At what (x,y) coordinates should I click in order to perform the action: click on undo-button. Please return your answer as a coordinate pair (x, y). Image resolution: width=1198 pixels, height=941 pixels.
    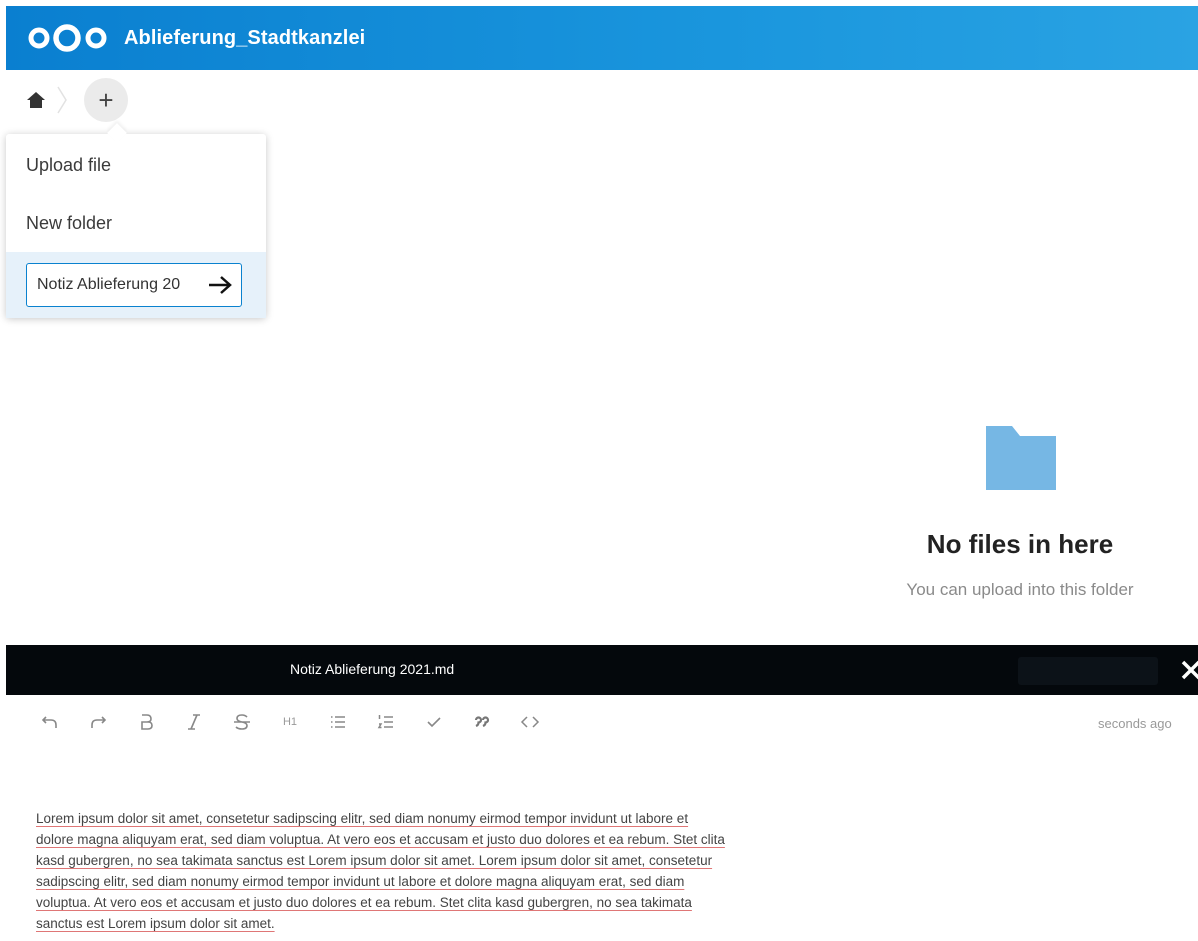
    Looking at the image, I should click on (50, 722).